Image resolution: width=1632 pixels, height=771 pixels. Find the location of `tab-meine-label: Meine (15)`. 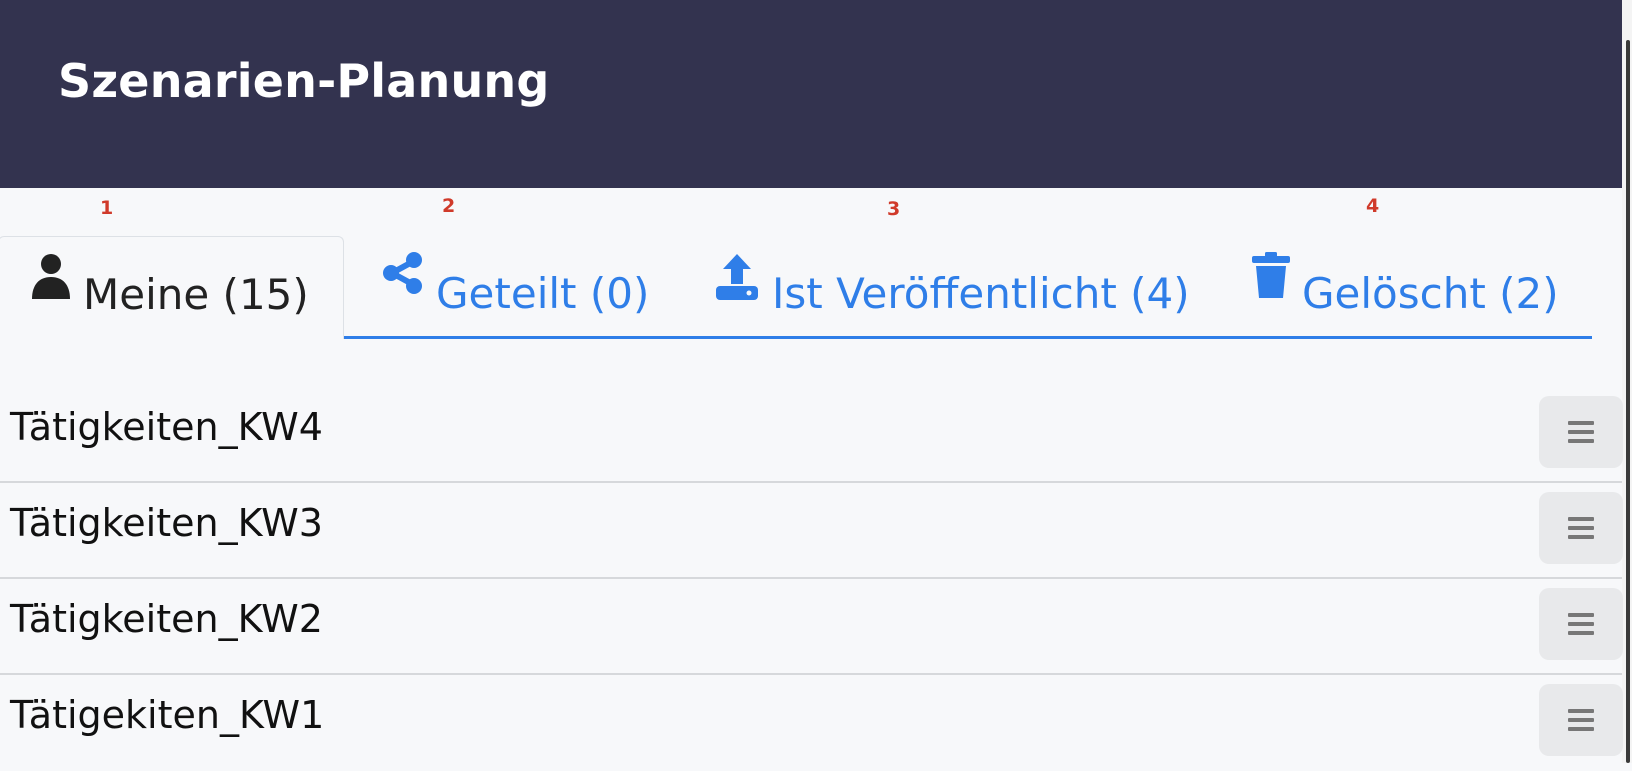

tab-meine-label: Meine (15) is located at coordinates (196, 294).